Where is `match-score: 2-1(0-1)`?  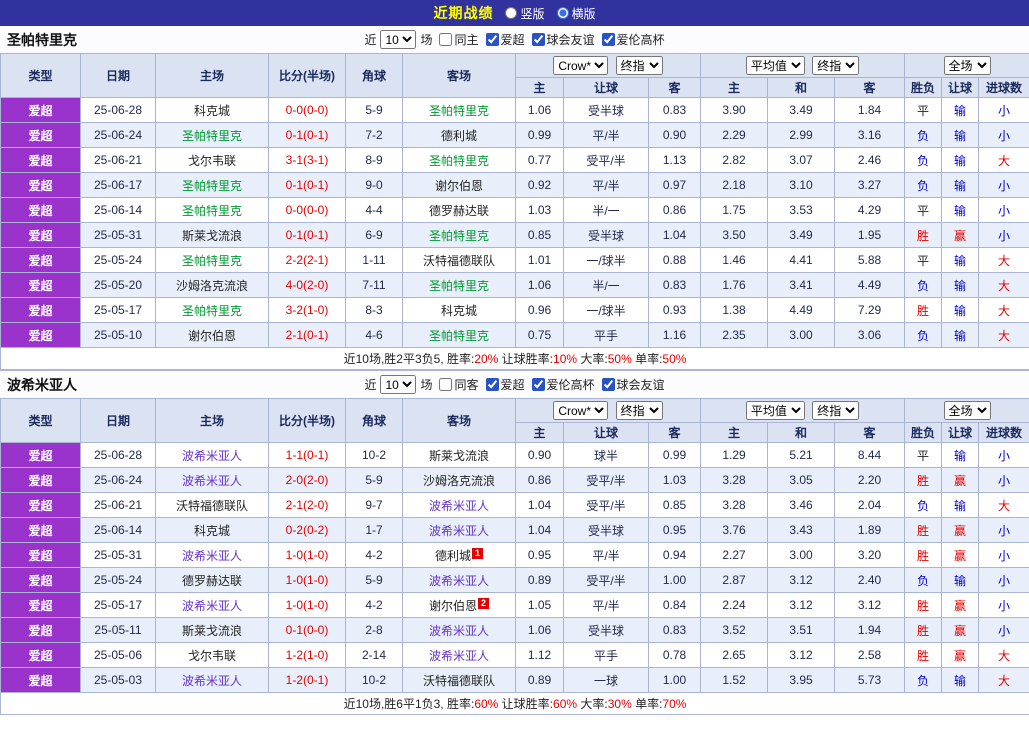
match-score: 2-1(0-1) is located at coordinates (307, 335).